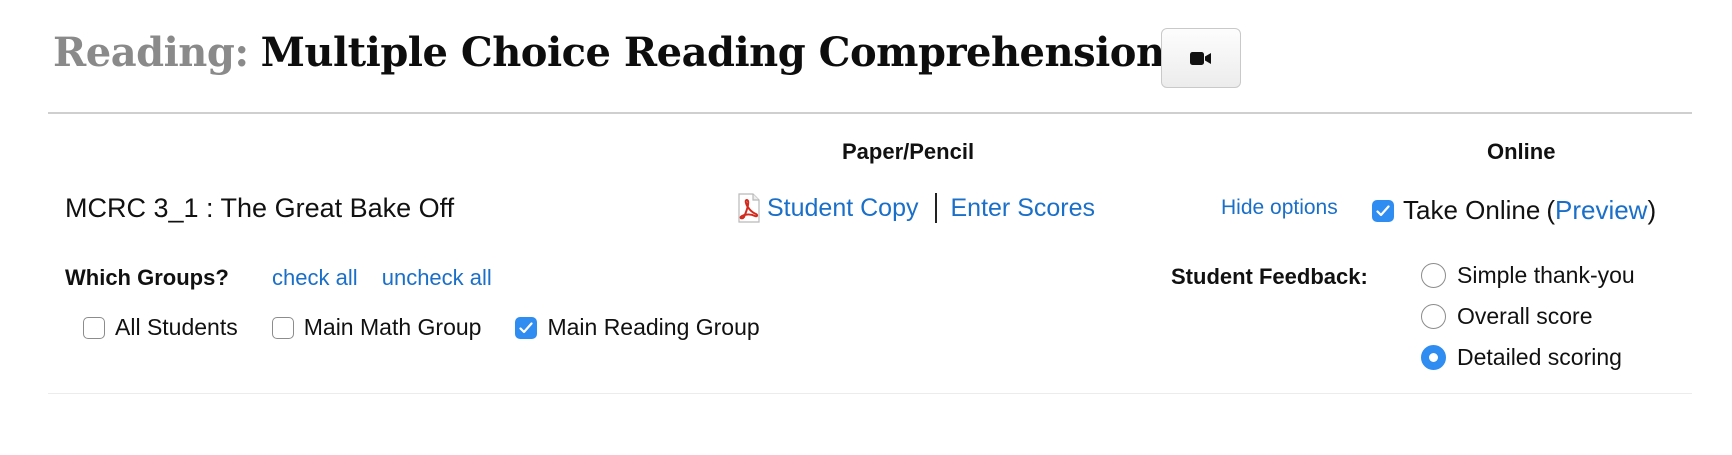 The width and height of the screenshot is (1732, 455). Describe the element at coordinates (1550, 210) in the screenshot. I see `paren-open: (` at that location.